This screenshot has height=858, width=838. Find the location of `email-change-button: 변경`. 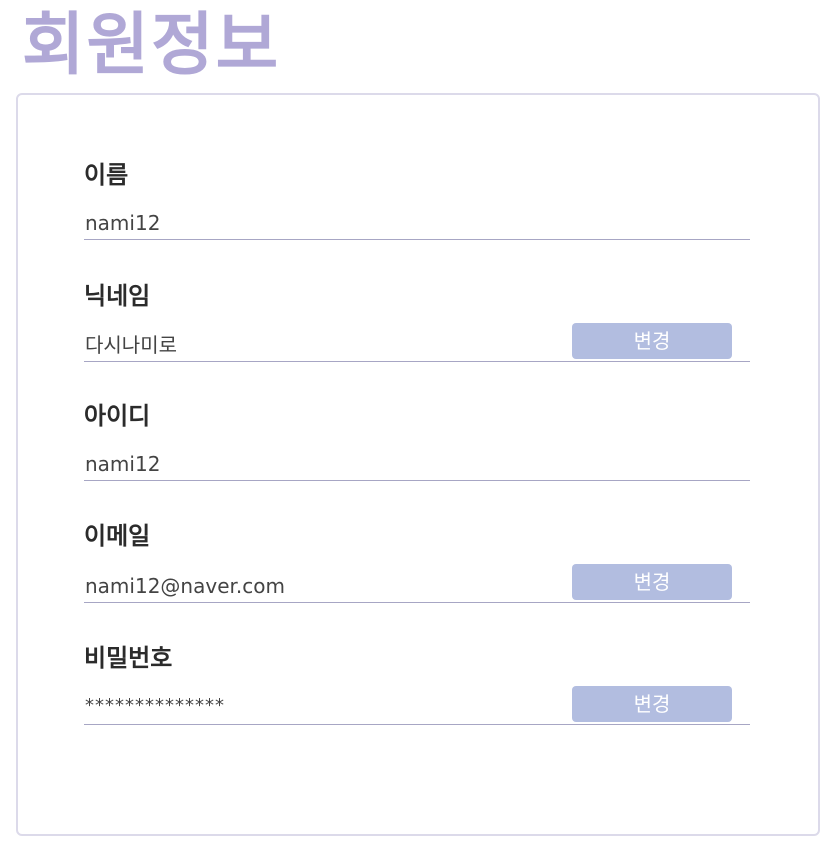

email-change-button: 변경 is located at coordinates (652, 582).